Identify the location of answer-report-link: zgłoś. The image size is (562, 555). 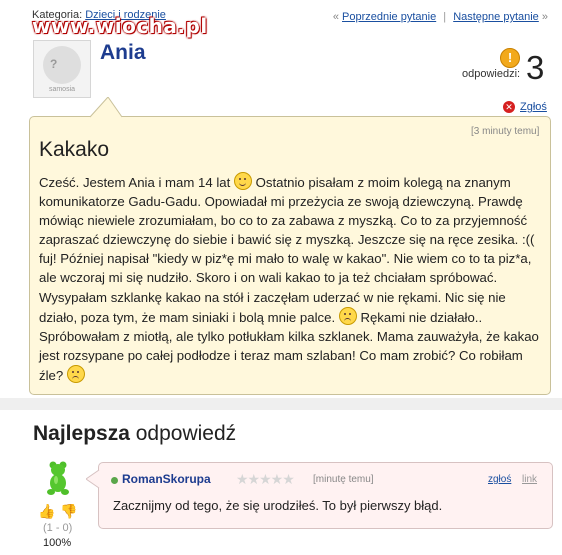
(499, 479).